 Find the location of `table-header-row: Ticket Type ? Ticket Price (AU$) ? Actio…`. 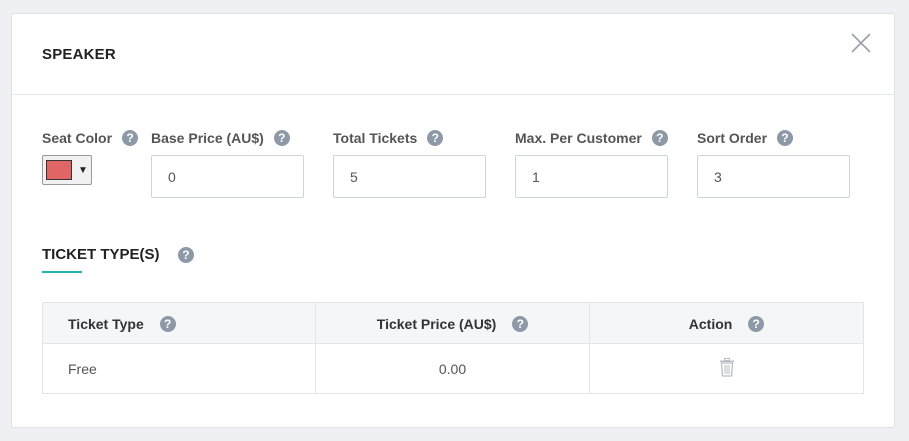

table-header-row: Ticket Type ? Ticket Price (AU$) ? Actio… is located at coordinates (453, 323).